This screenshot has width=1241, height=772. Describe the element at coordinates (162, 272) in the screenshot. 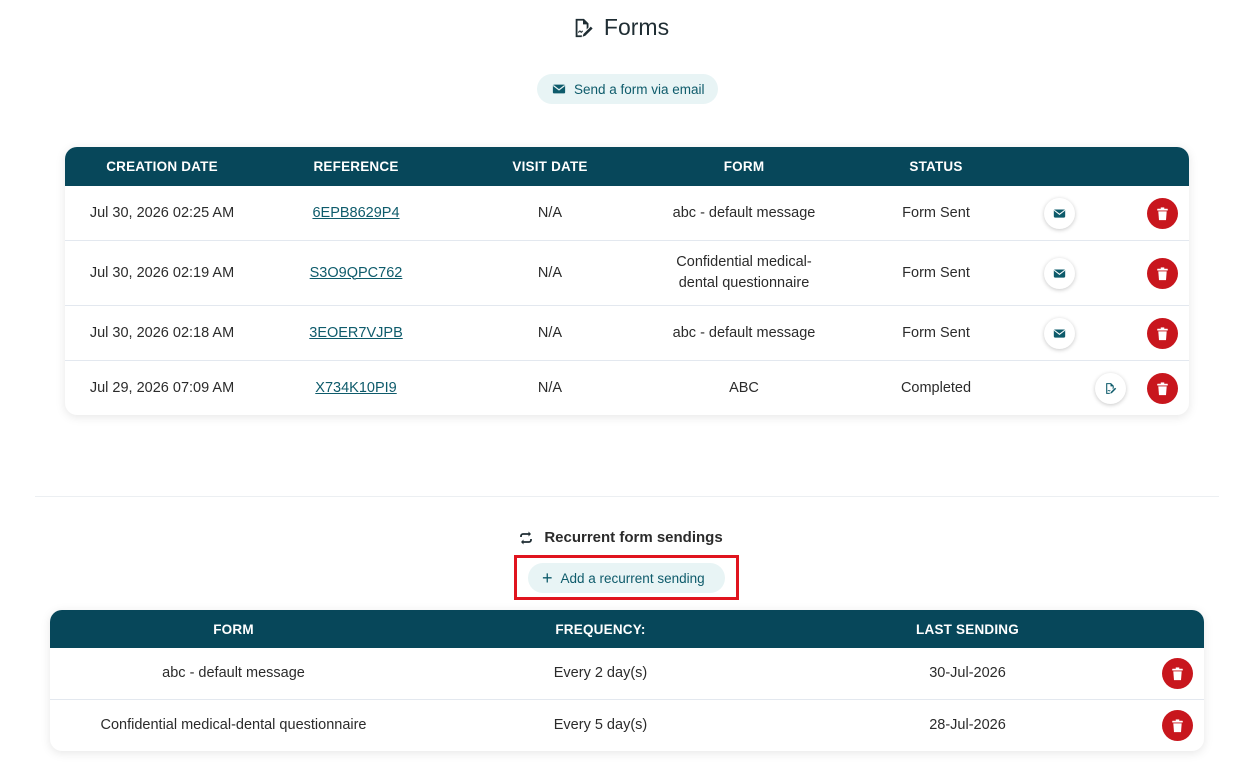

I see `creation-date-cell: Jul 30, 2026 02:19 AM` at that location.